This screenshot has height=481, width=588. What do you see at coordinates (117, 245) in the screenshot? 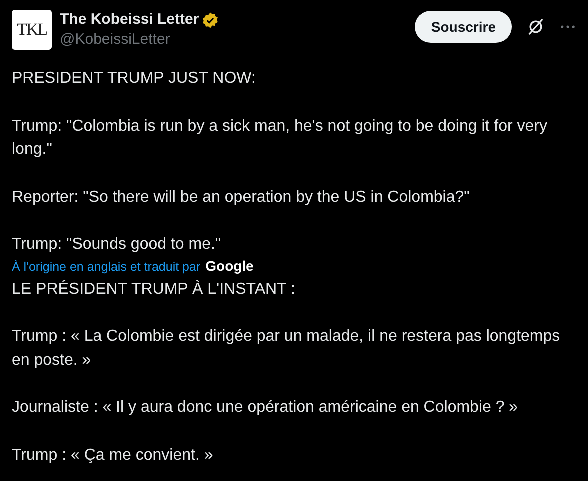
I see `tweet-text: Trump: "Sounds good to me."` at bounding box center [117, 245].